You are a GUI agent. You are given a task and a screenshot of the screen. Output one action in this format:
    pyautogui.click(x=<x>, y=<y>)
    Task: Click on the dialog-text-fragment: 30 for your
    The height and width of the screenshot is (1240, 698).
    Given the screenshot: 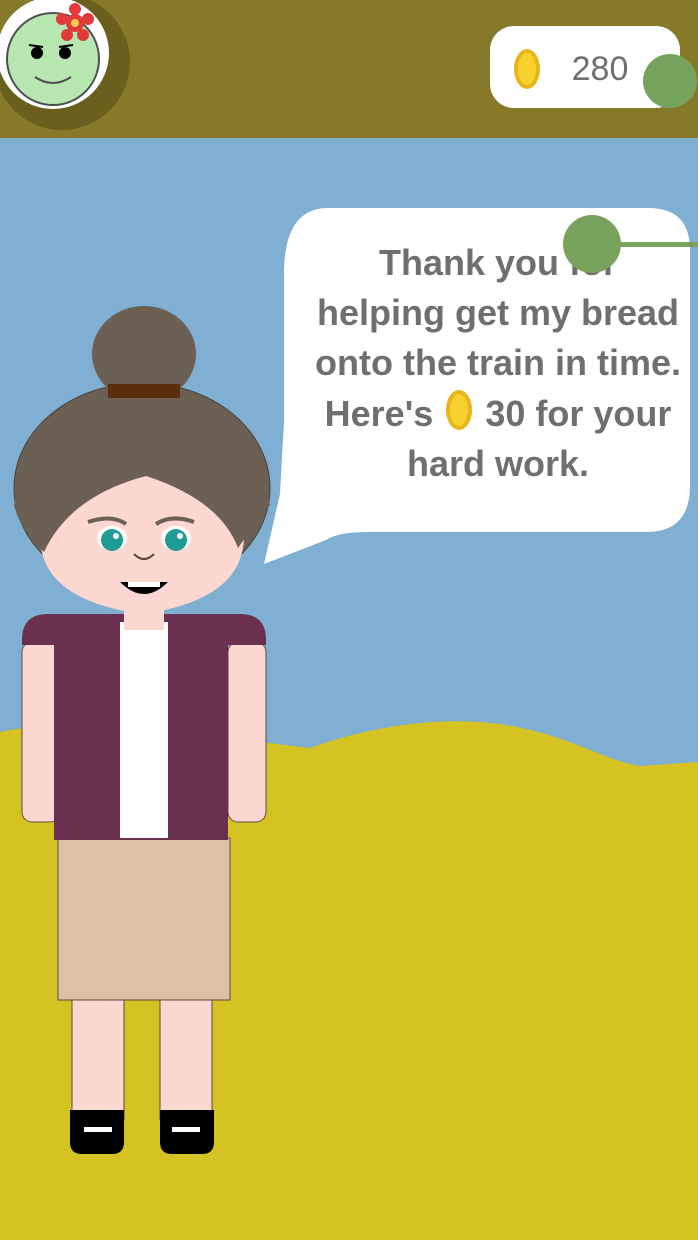 What is the action you would take?
    pyautogui.click(x=578, y=413)
    